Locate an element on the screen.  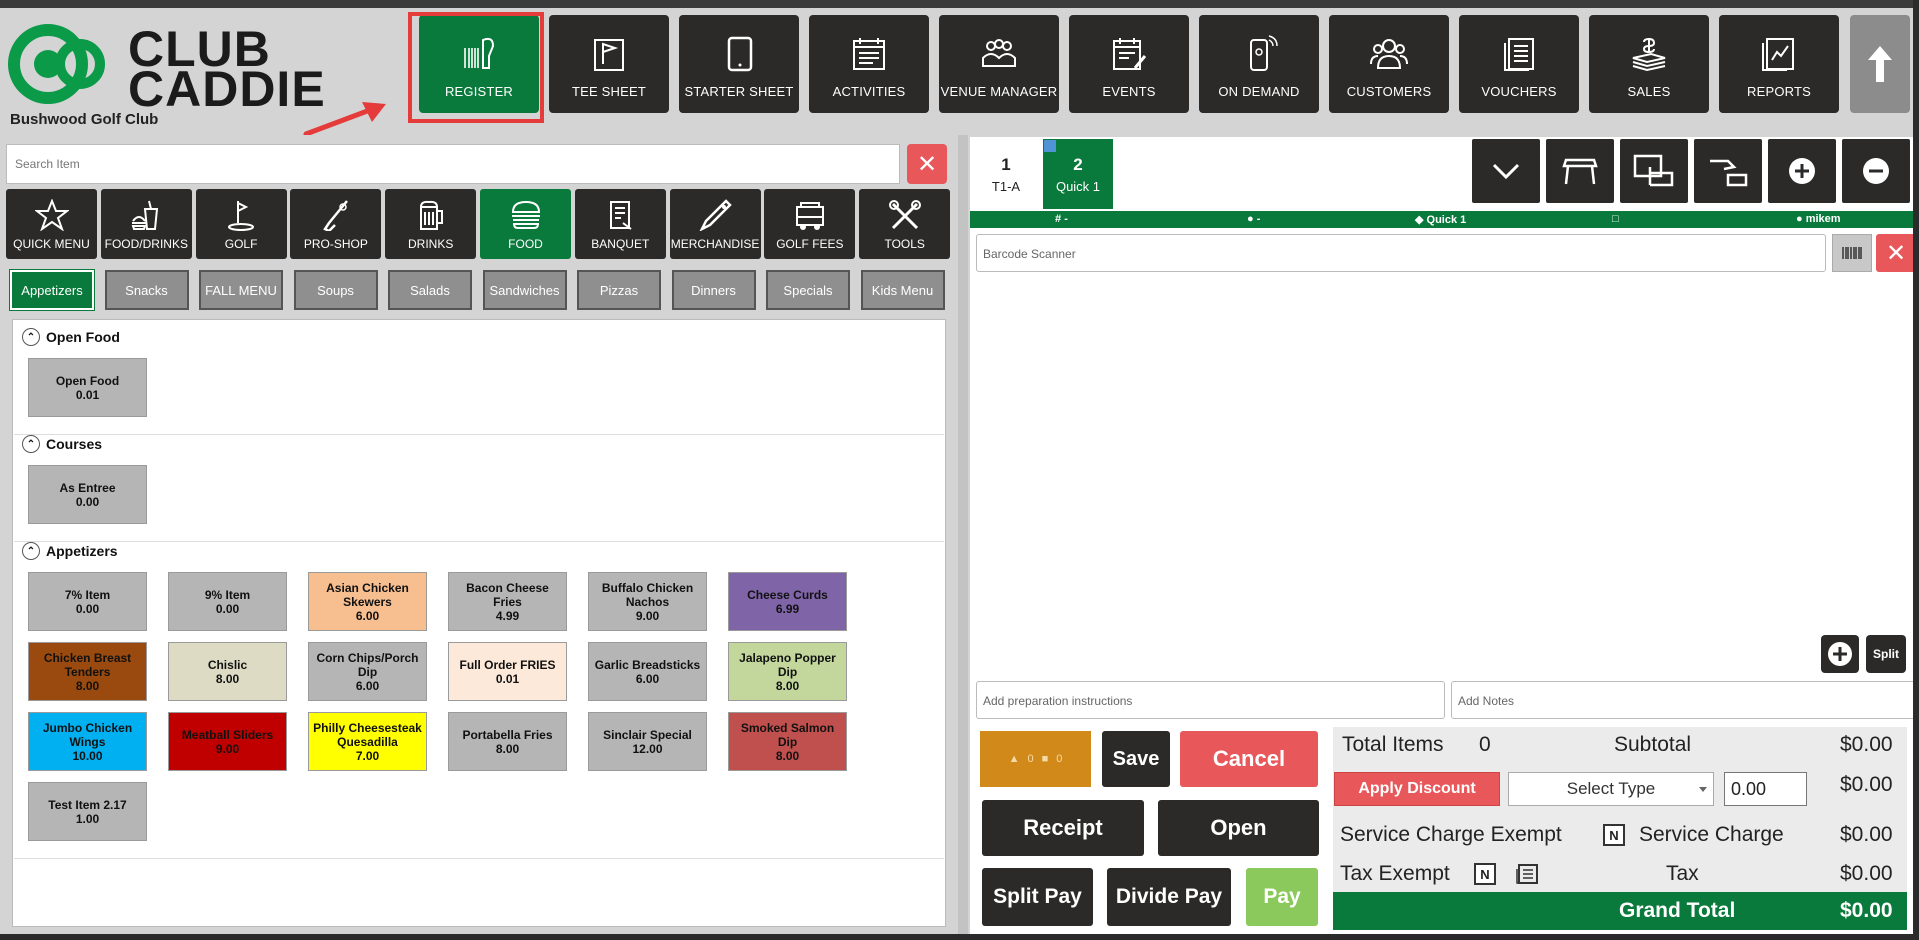
category-merchandise-button: MERCHANDISE is located at coordinates (715, 224).